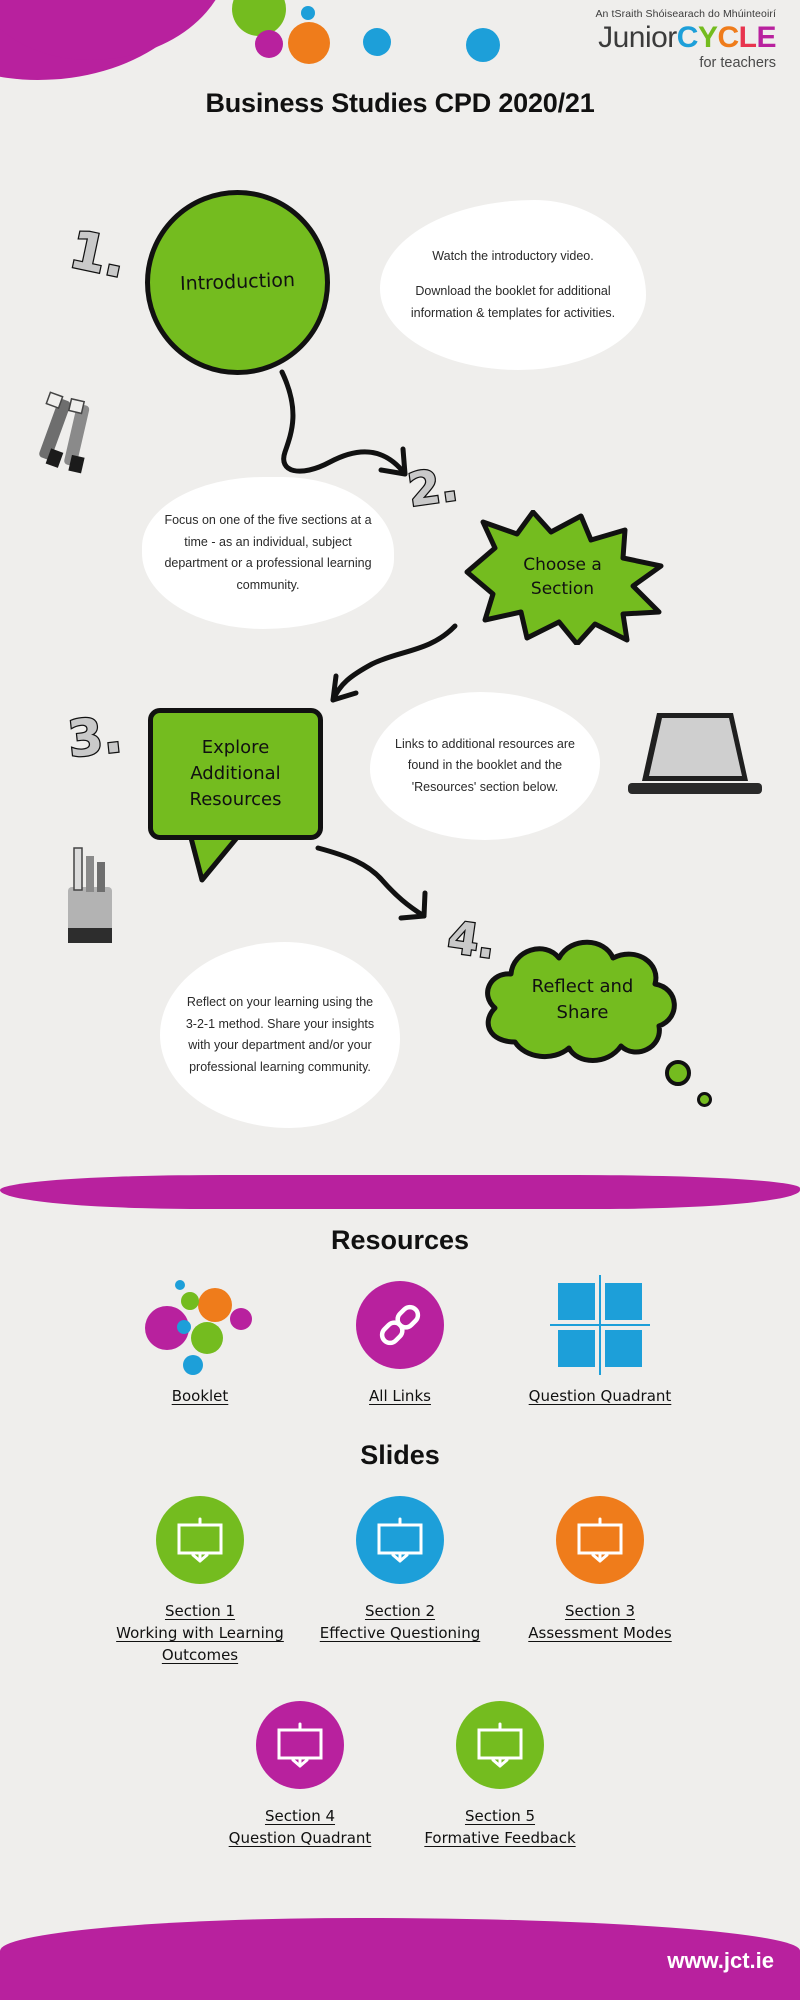 This screenshot has width=800, height=2000. I want to click on section-5-icon-wrap, so click(500, 1745).